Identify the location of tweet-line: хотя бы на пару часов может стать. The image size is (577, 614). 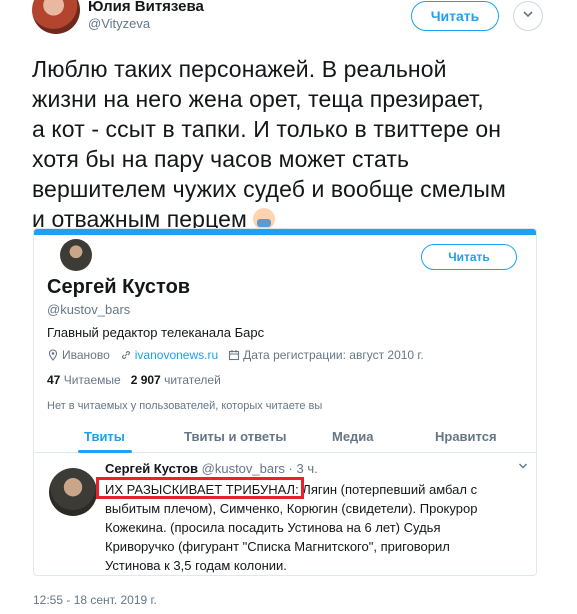
(221, 159).